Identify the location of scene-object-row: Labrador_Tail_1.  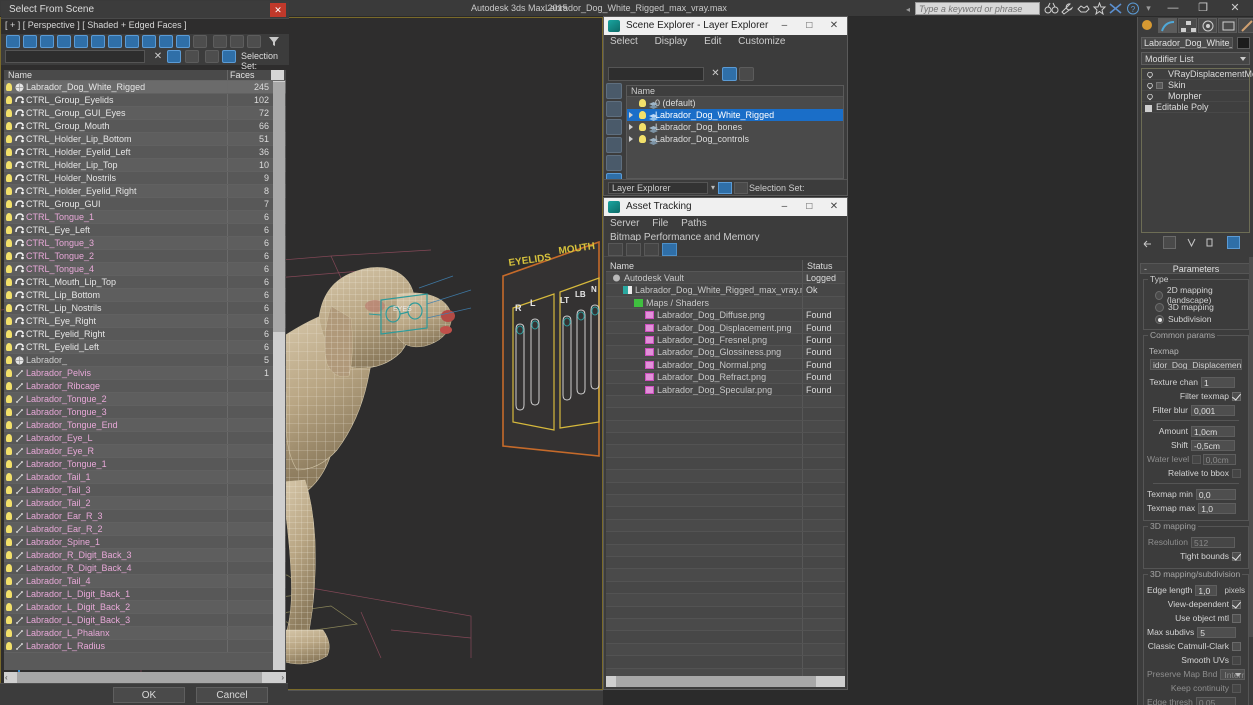
(145, 477).